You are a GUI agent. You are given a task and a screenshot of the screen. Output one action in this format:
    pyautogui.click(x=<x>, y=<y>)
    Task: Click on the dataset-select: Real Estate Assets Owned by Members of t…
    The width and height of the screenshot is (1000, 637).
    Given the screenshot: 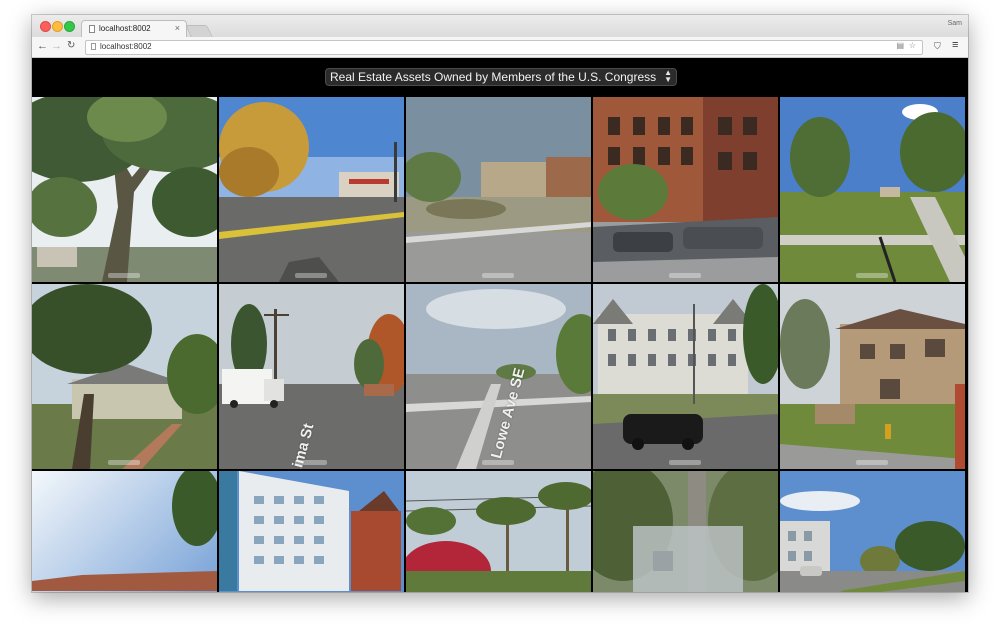 What is the action you would take?
    pyautogui.click(x=501, y=77)
    